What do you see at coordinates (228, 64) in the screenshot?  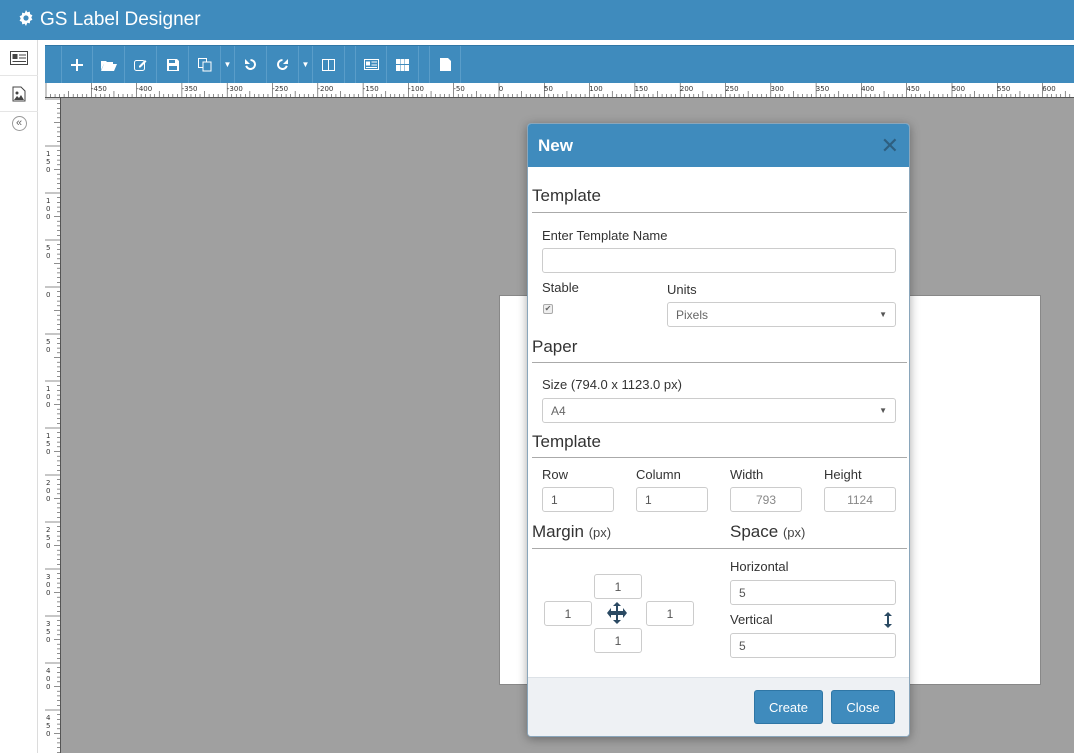 I see `copy-dropdown-caret: ▼` at bounding box center [228, 64].